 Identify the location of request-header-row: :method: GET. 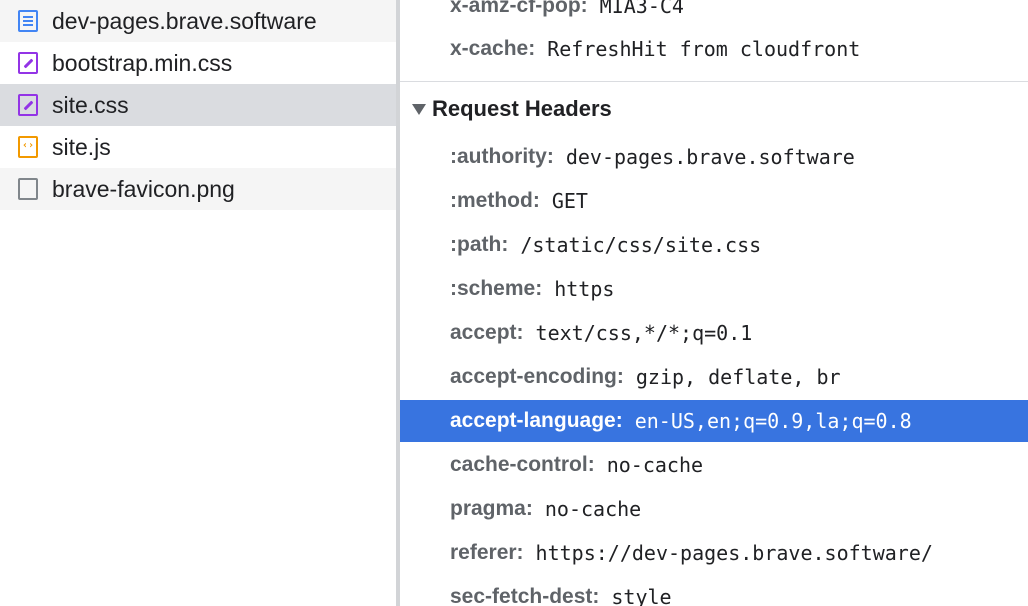
(714, 201).